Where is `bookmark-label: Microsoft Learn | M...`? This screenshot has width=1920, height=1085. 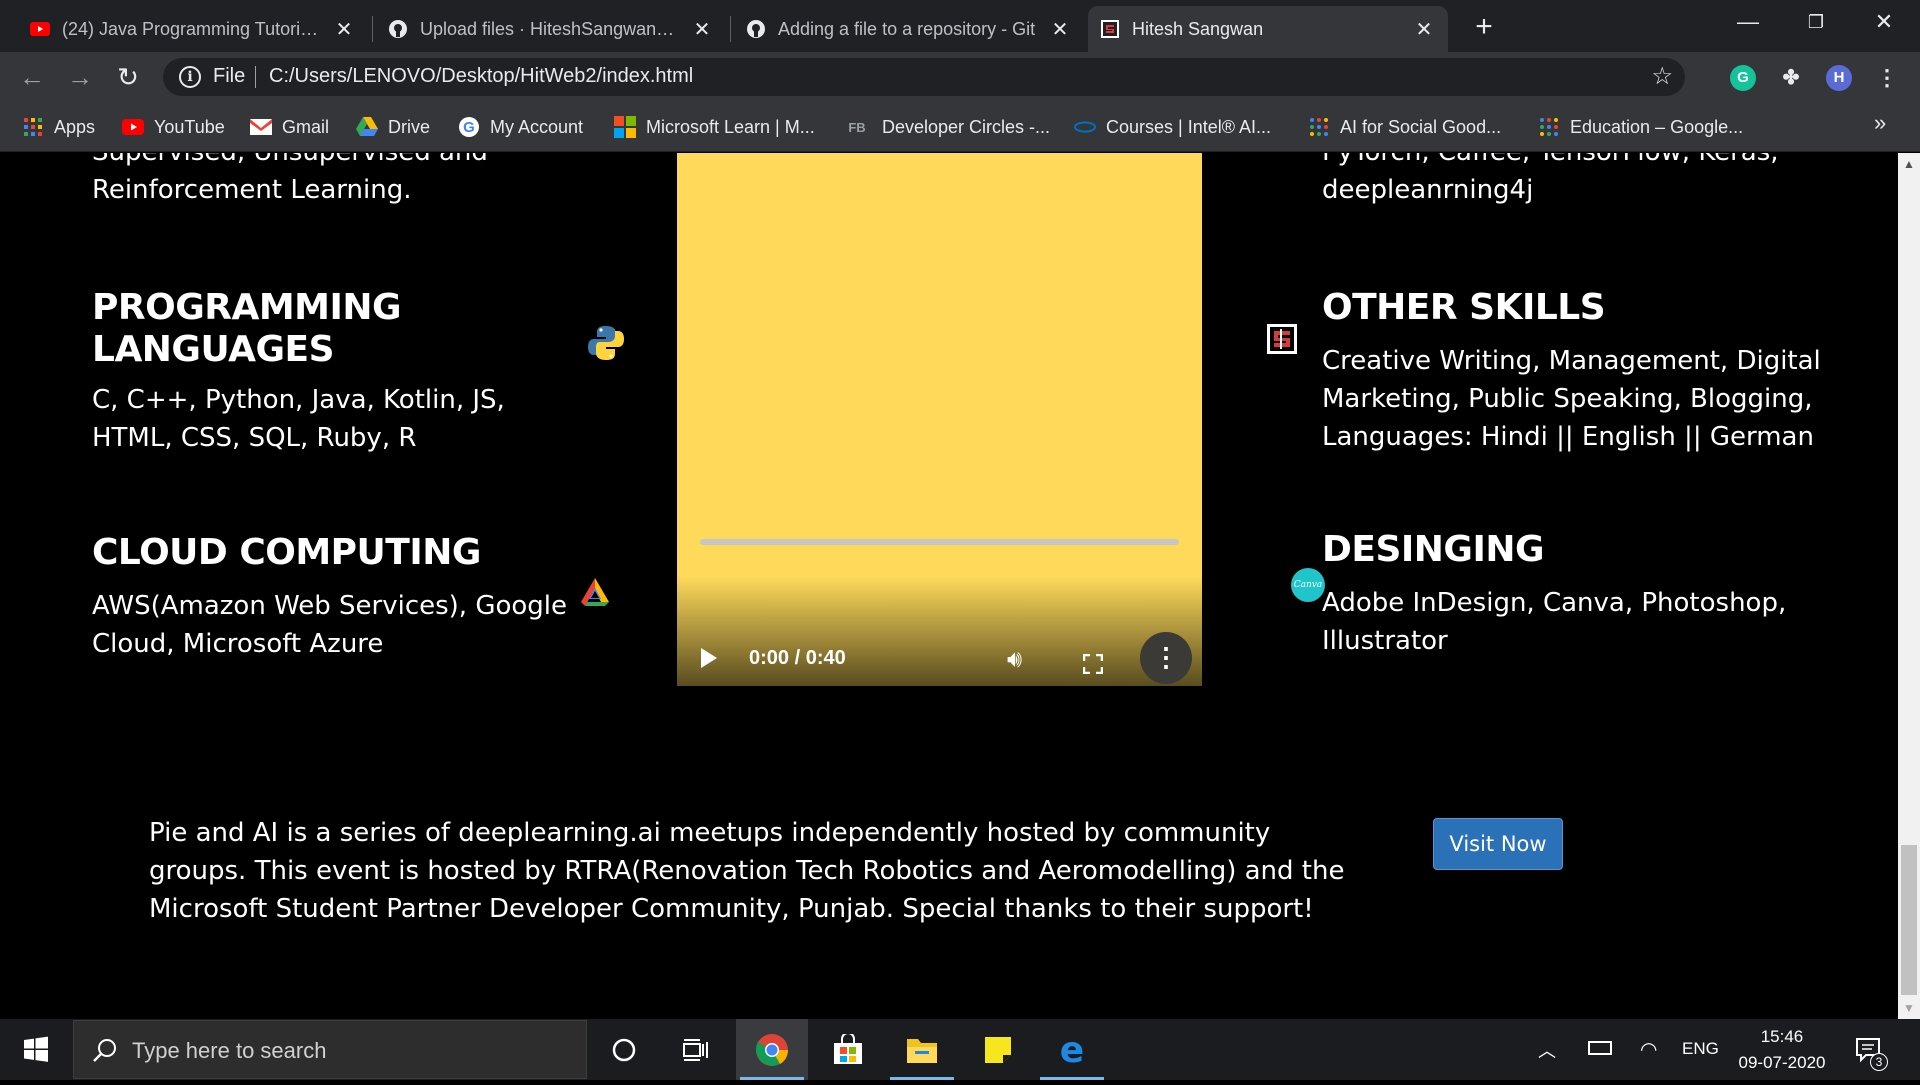
bookmark-label: Microsoft Learn | M... is located at coordinates (730, 126).